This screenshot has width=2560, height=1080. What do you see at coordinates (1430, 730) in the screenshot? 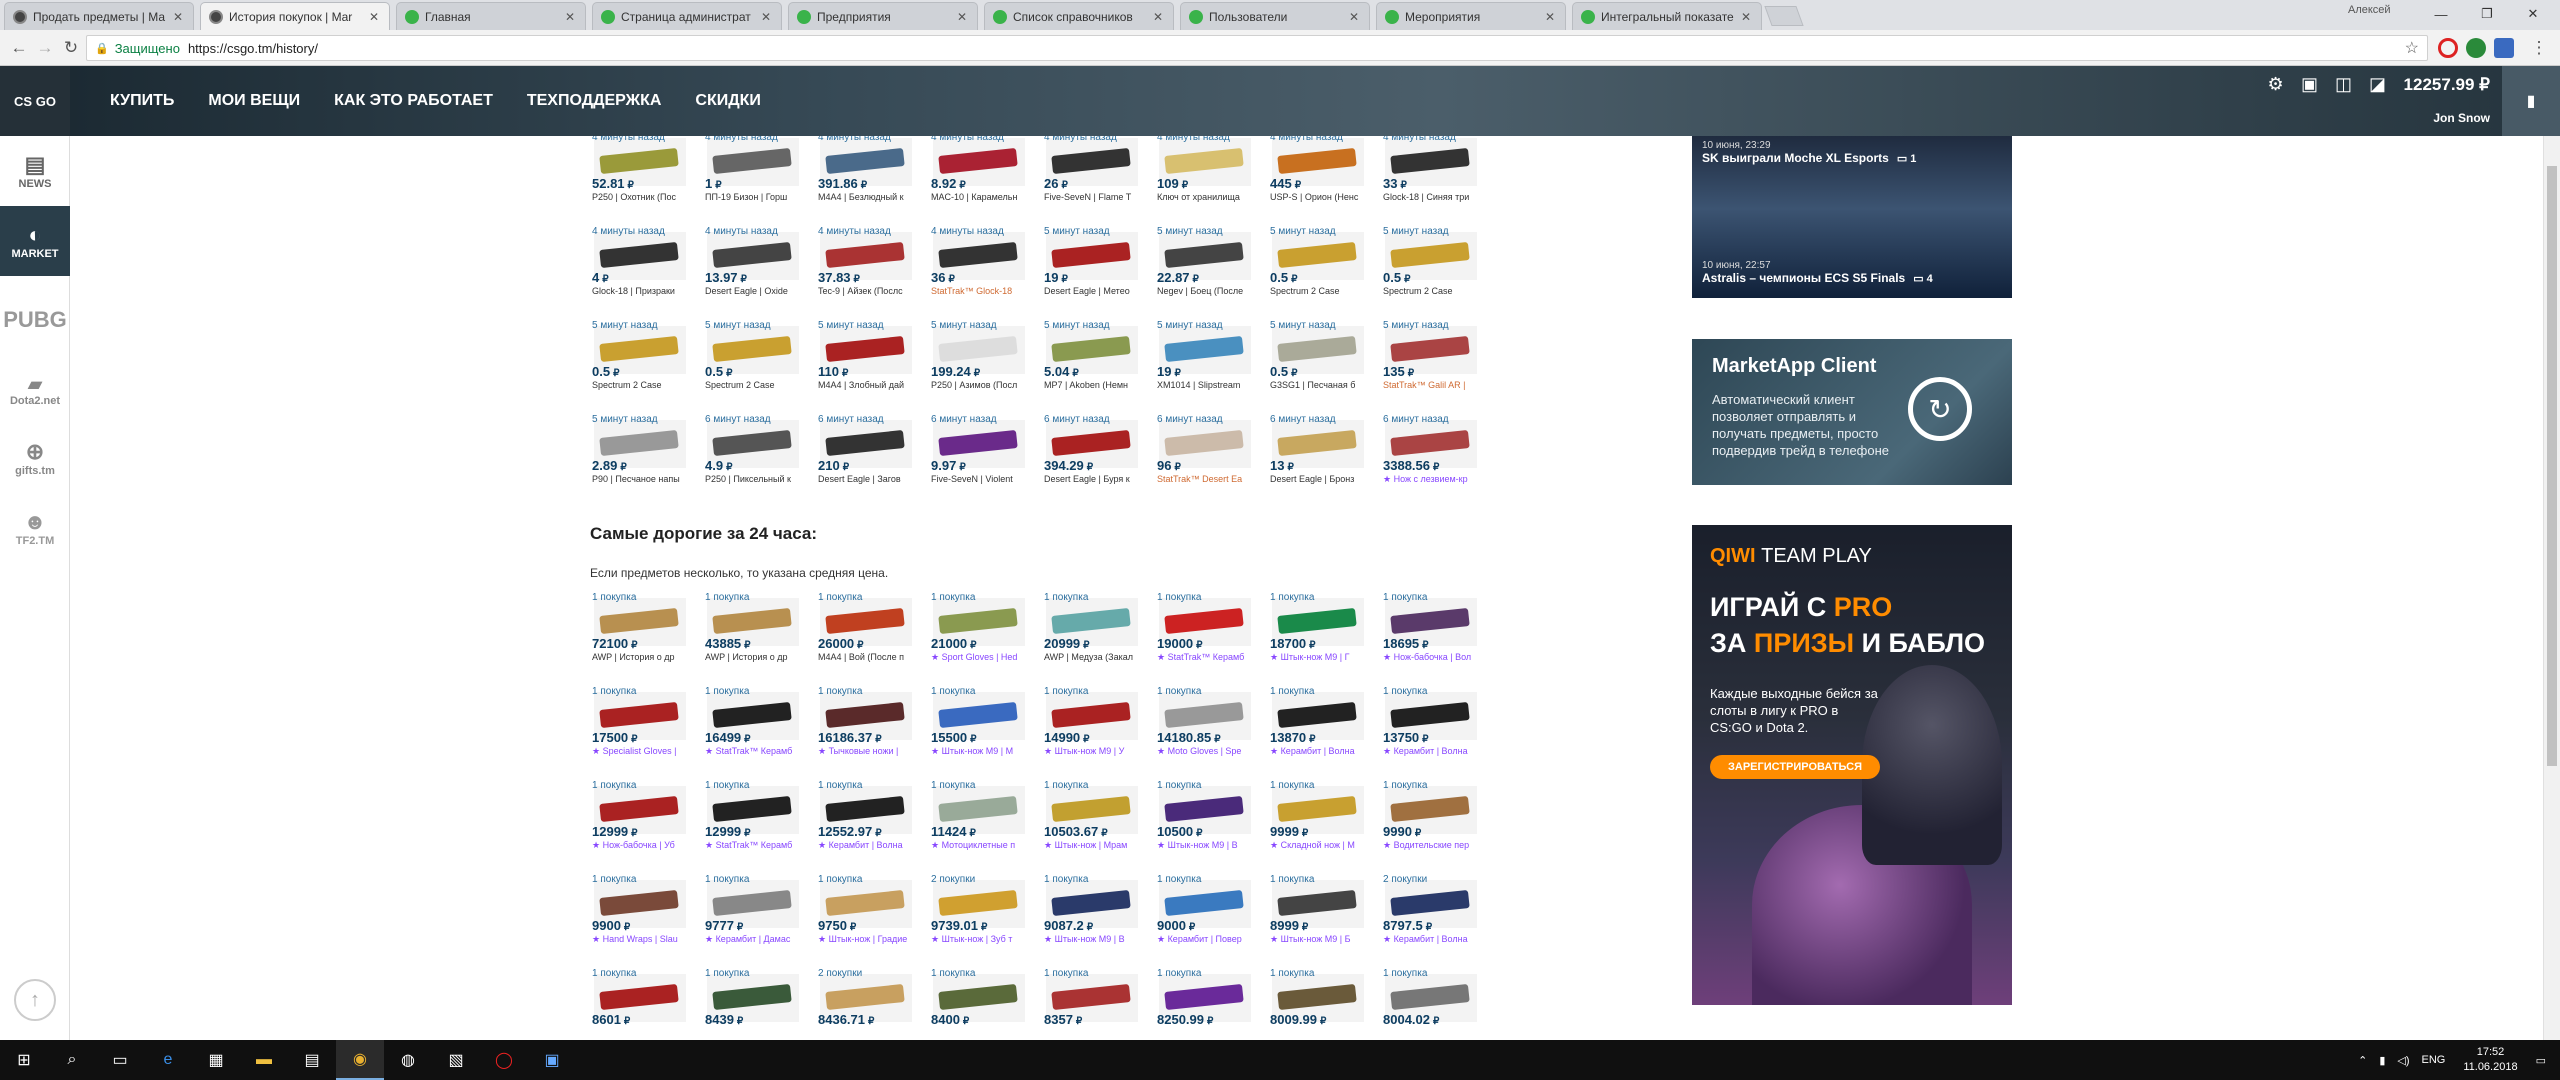
I see `item-tile: 1 покупка 13750 ₽ ★ Керамбит | Волна` at bounding box center [1430, 730].